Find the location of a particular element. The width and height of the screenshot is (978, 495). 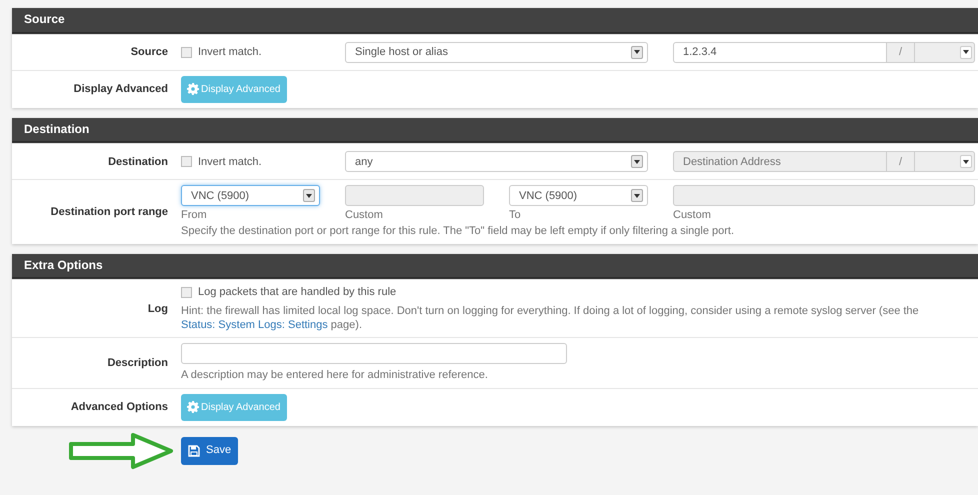

settings-link: Status: System Logs: Settings is located at coordinates (254, 324).